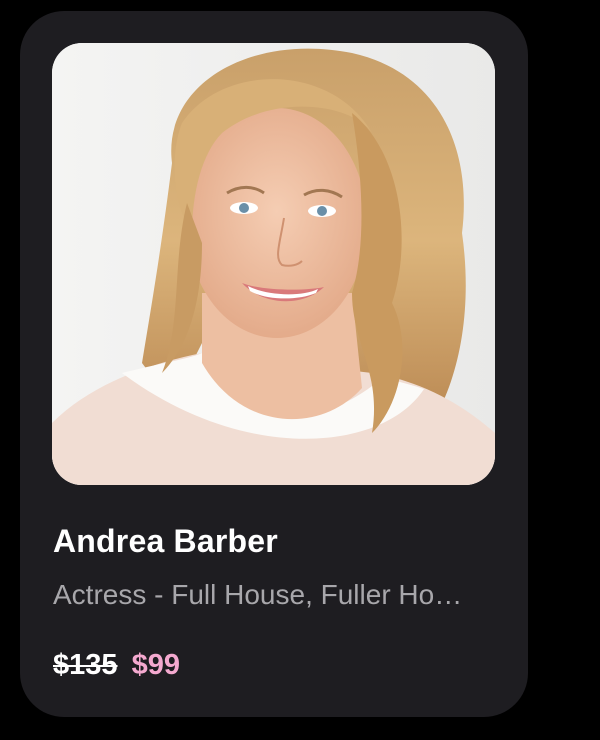 The height and width of the screenshot is (740, 600). I want to click on original-price: $135, so click(85, 665).